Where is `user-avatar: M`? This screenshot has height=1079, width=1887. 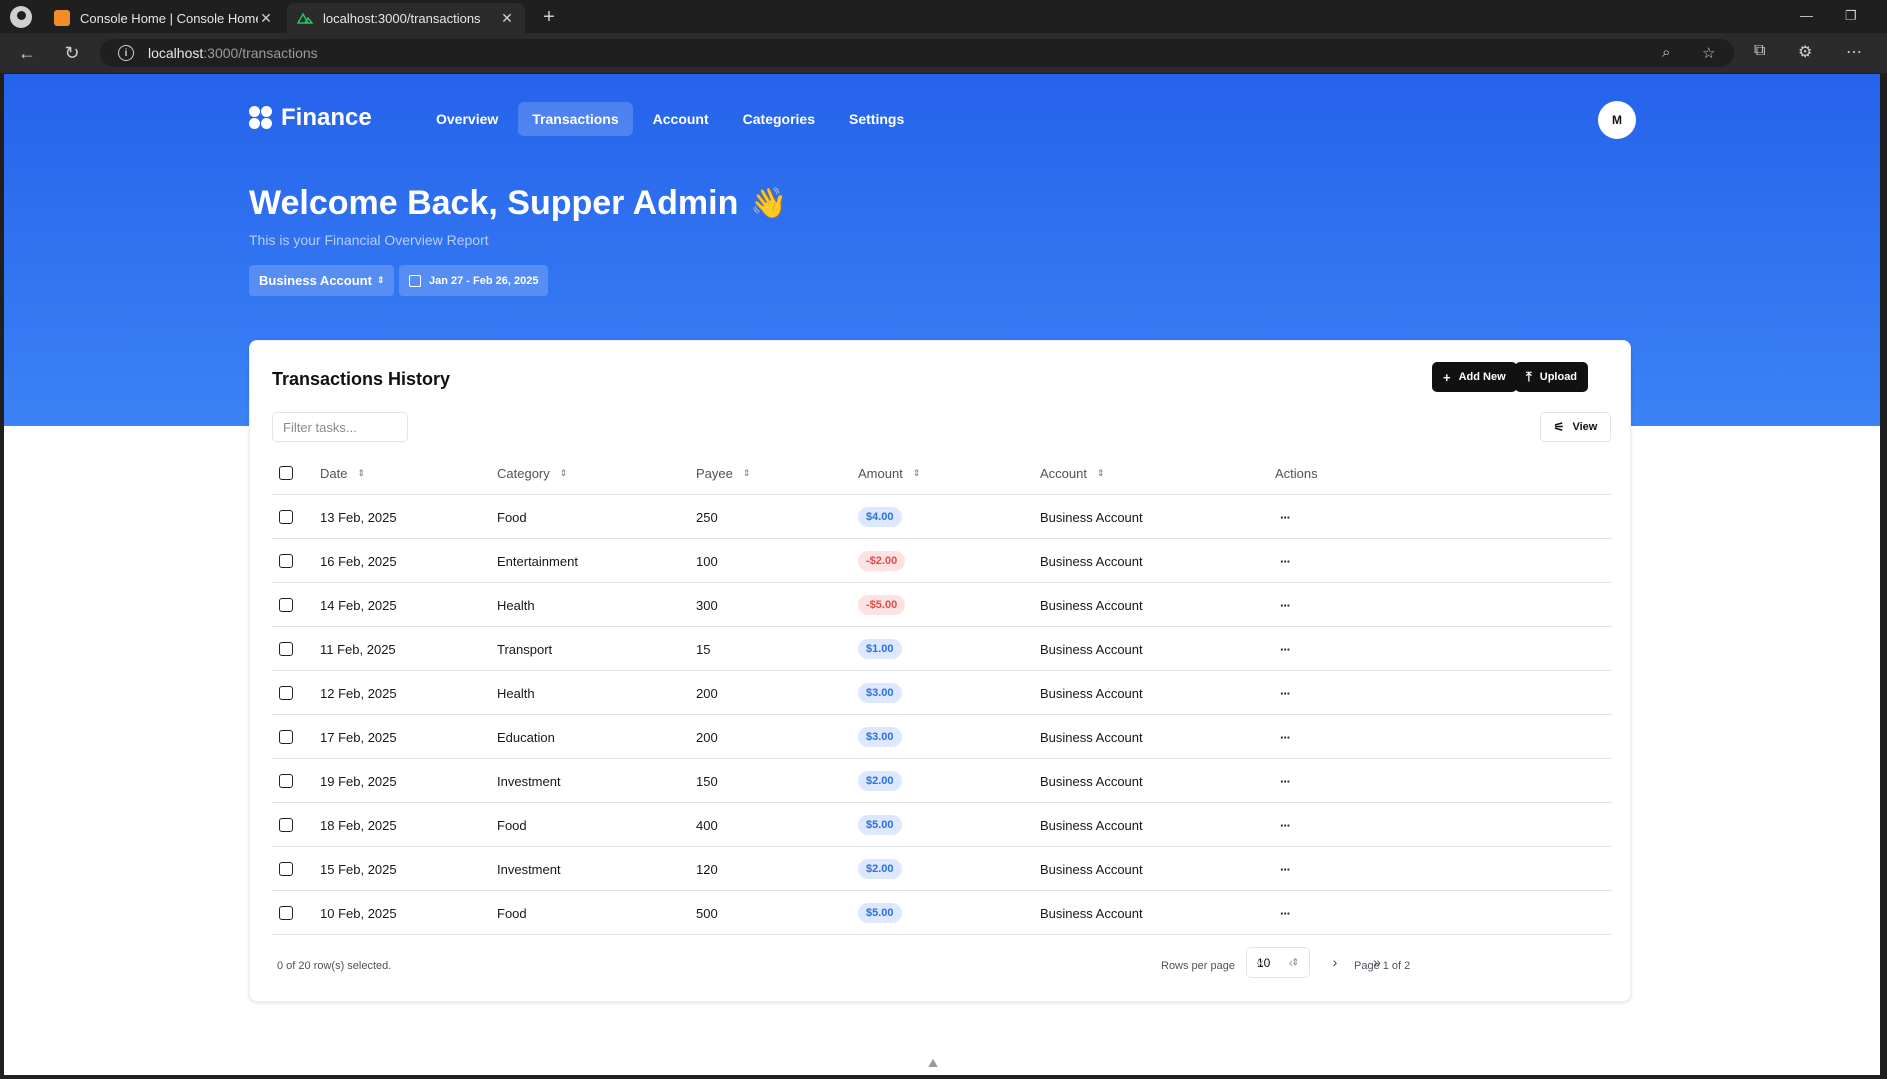
user-avatar: M is located at coordinates (1617, 120).